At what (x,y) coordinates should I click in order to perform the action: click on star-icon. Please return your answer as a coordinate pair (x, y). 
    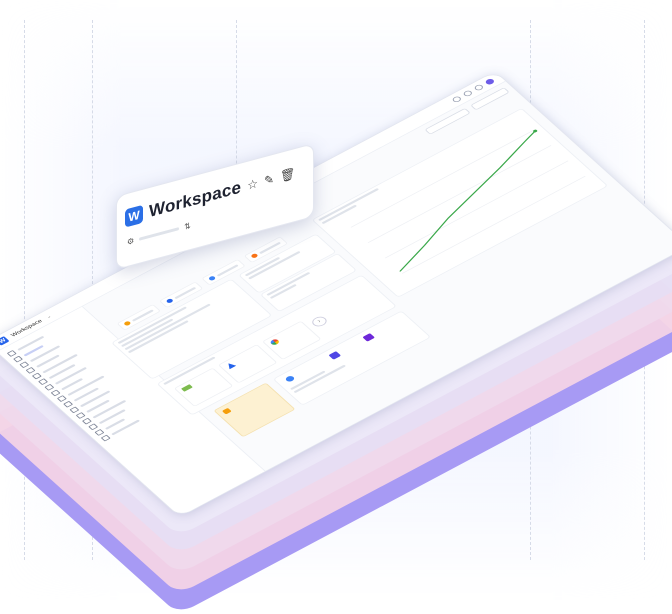
    Looking at the image, I should click on (457, 99).